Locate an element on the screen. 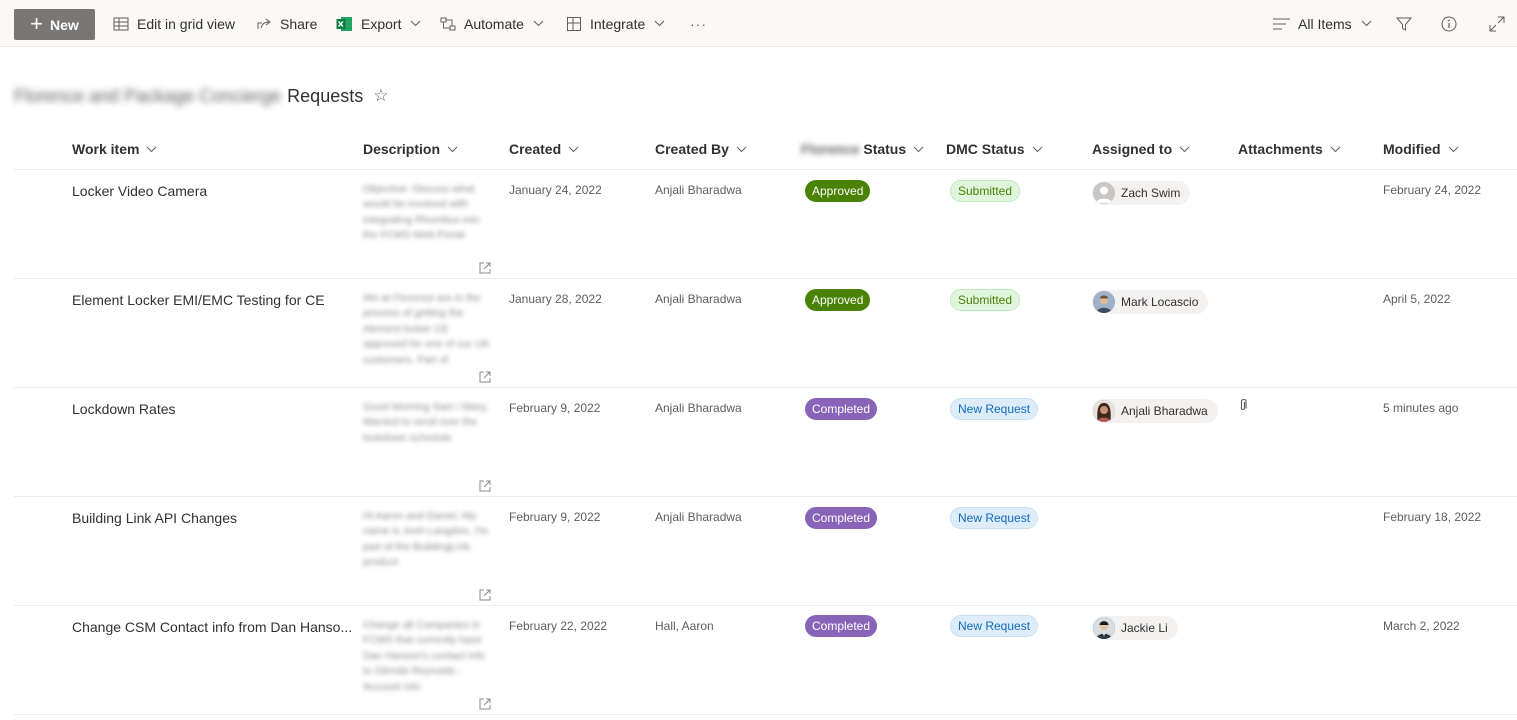  column-header-label: Modified is located at coordinates (1412, 149).